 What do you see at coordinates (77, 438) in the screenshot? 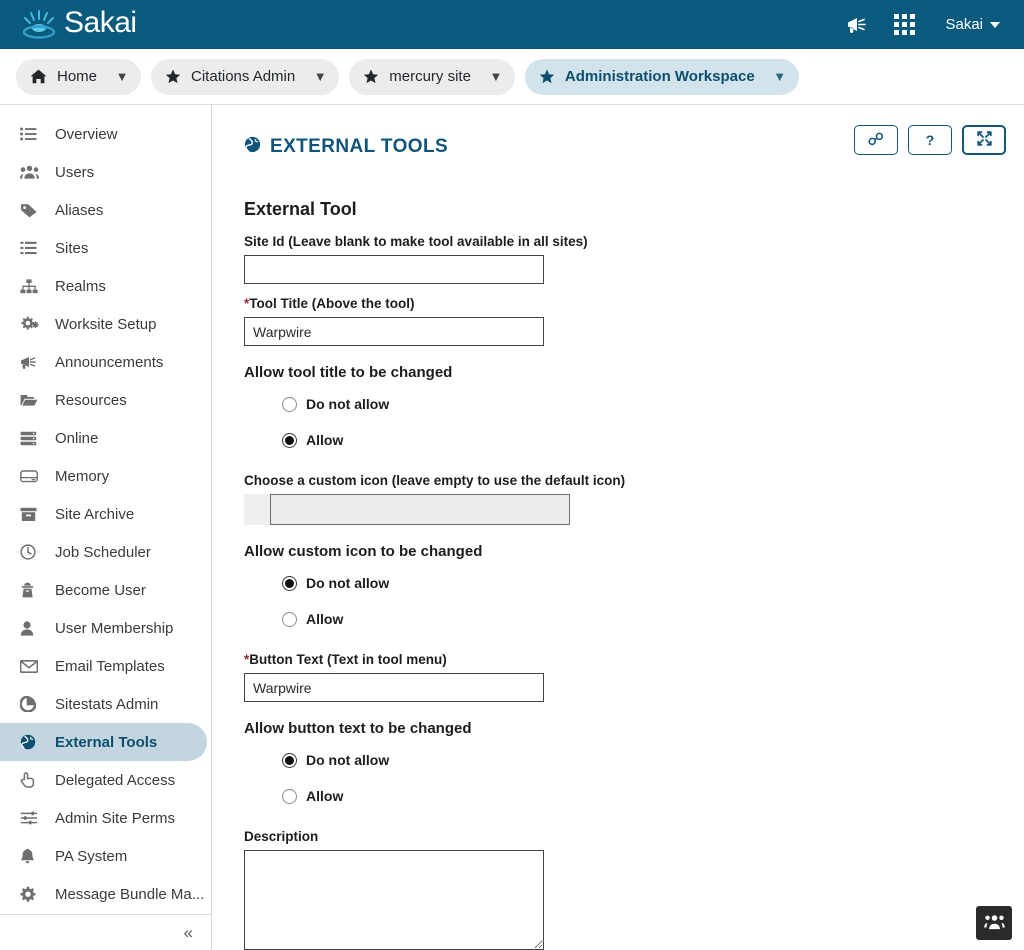
I see `sidebar-item-label: Online` at bounding box center [77, 438].